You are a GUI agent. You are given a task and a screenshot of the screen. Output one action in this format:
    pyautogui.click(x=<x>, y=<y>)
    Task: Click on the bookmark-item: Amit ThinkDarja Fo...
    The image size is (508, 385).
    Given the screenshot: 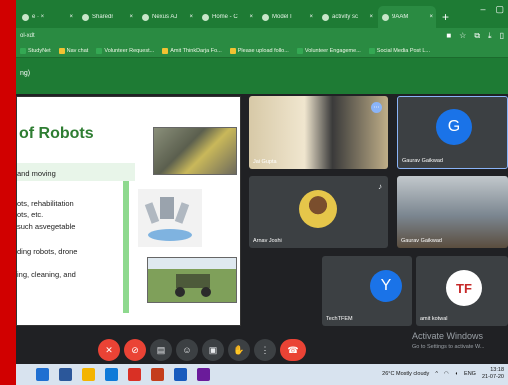 What is the action you would take?
    pyautogui.click(x=192, y=50)
    